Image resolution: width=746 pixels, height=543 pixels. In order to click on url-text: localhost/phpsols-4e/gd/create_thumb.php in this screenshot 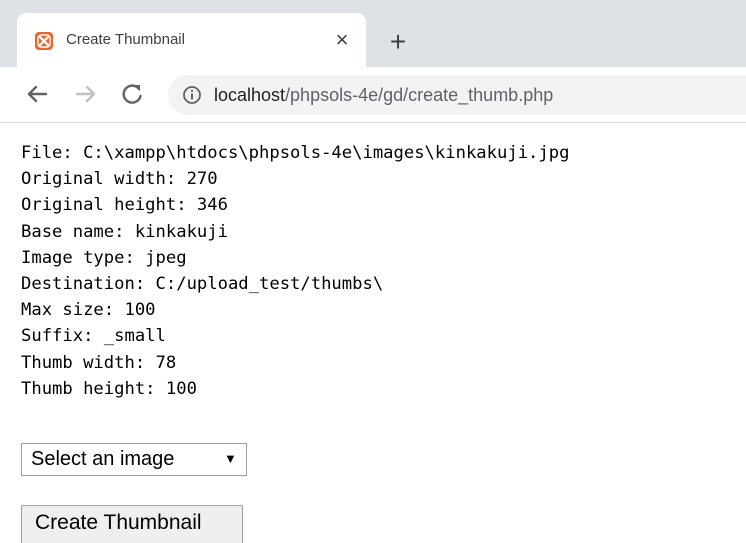, I will do `click(383, 95)`.